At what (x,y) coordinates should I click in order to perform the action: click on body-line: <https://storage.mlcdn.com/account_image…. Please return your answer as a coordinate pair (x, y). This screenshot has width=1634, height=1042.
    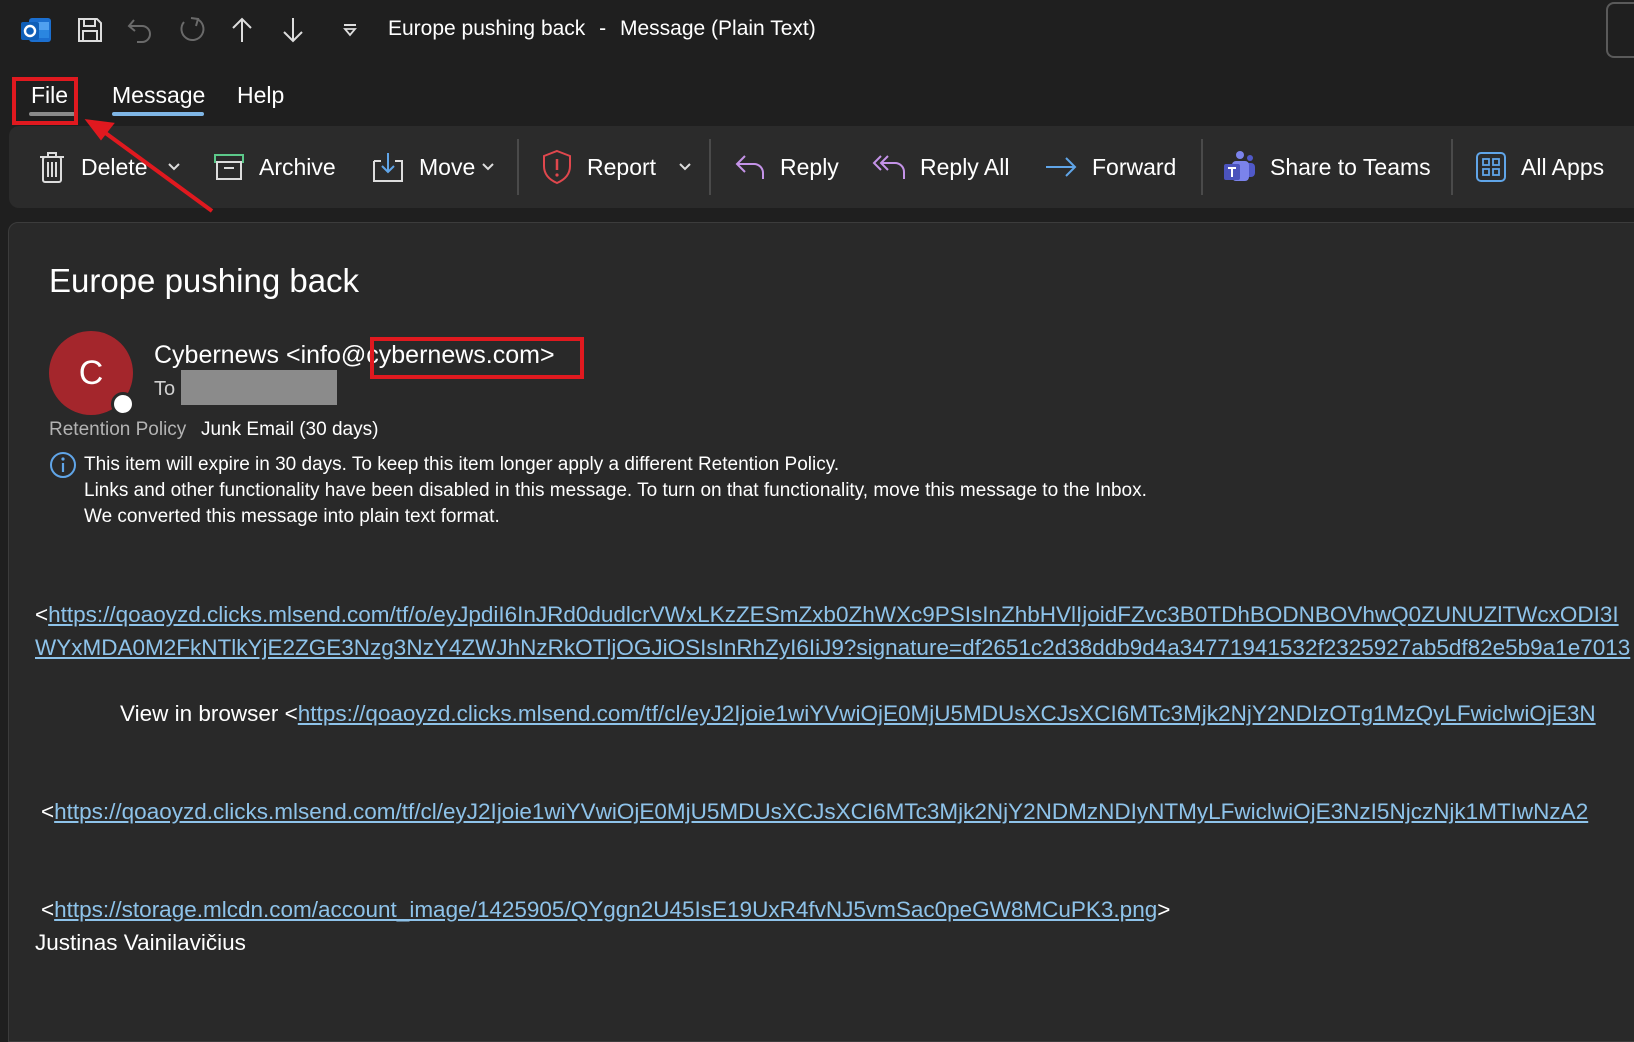
    Looking at the image, I should click on (605, 910).